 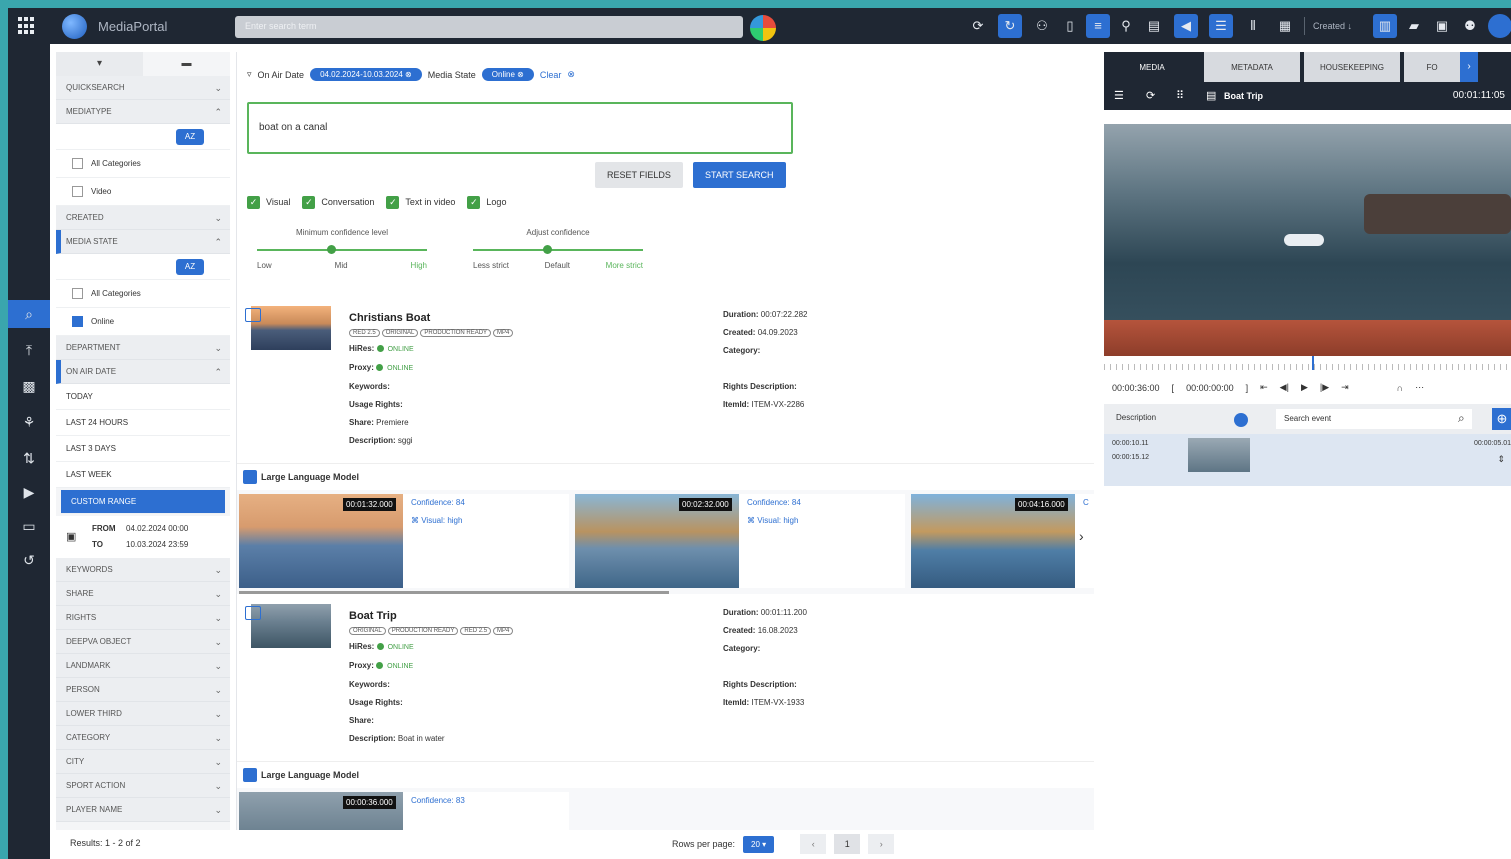 What do you see at coordinates (486, 202) in the screenshot?
I see `check-logo: ✓ Logo` at bounding box center [486, 202].